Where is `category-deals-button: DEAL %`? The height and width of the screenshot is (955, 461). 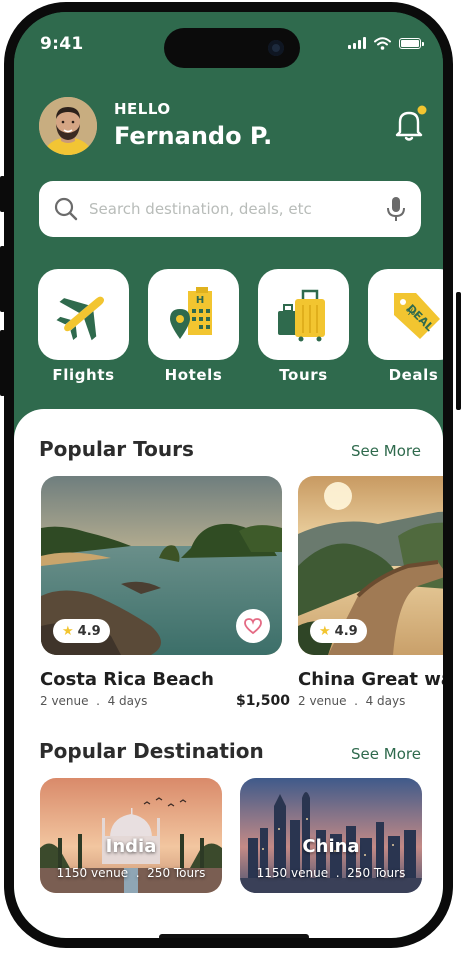 category-deals-button: DEAL % is located at coordinates (405, 314).